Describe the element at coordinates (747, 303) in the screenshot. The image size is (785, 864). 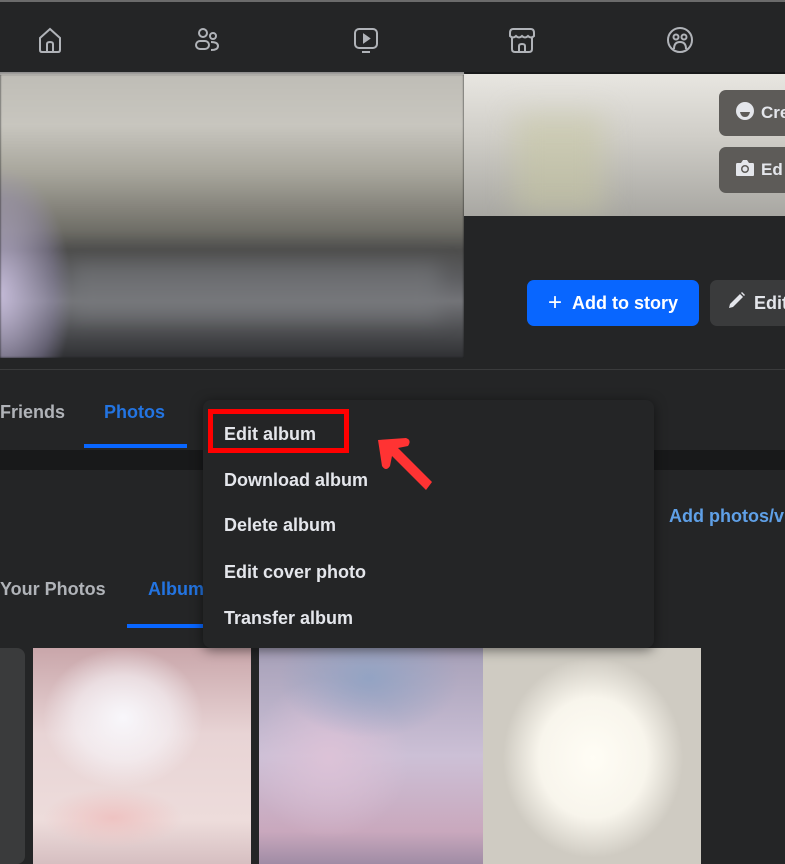
I see `edit-profile-button: Edit` at that location.